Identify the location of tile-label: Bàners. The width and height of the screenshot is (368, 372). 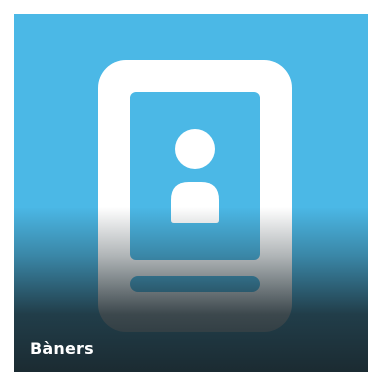
(62, 348).